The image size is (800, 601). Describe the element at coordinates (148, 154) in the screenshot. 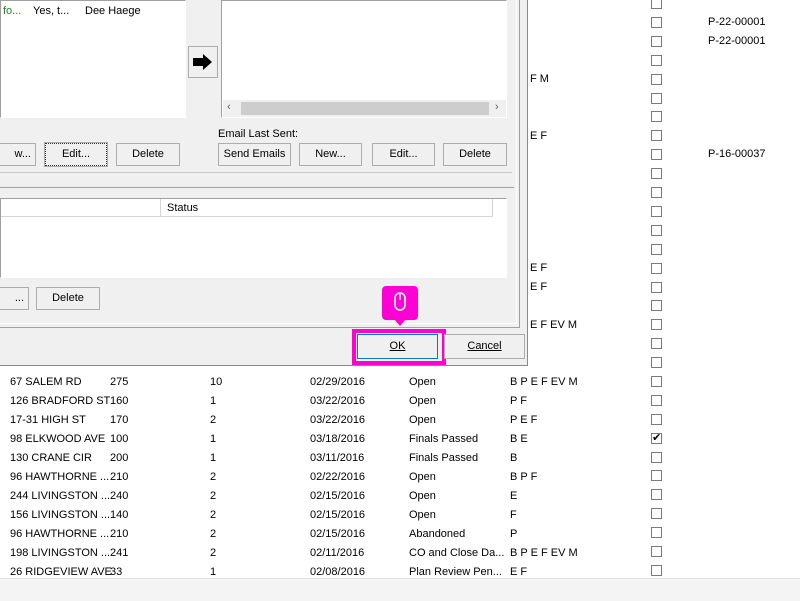

I see `delete-button-left: Delete` at that location.